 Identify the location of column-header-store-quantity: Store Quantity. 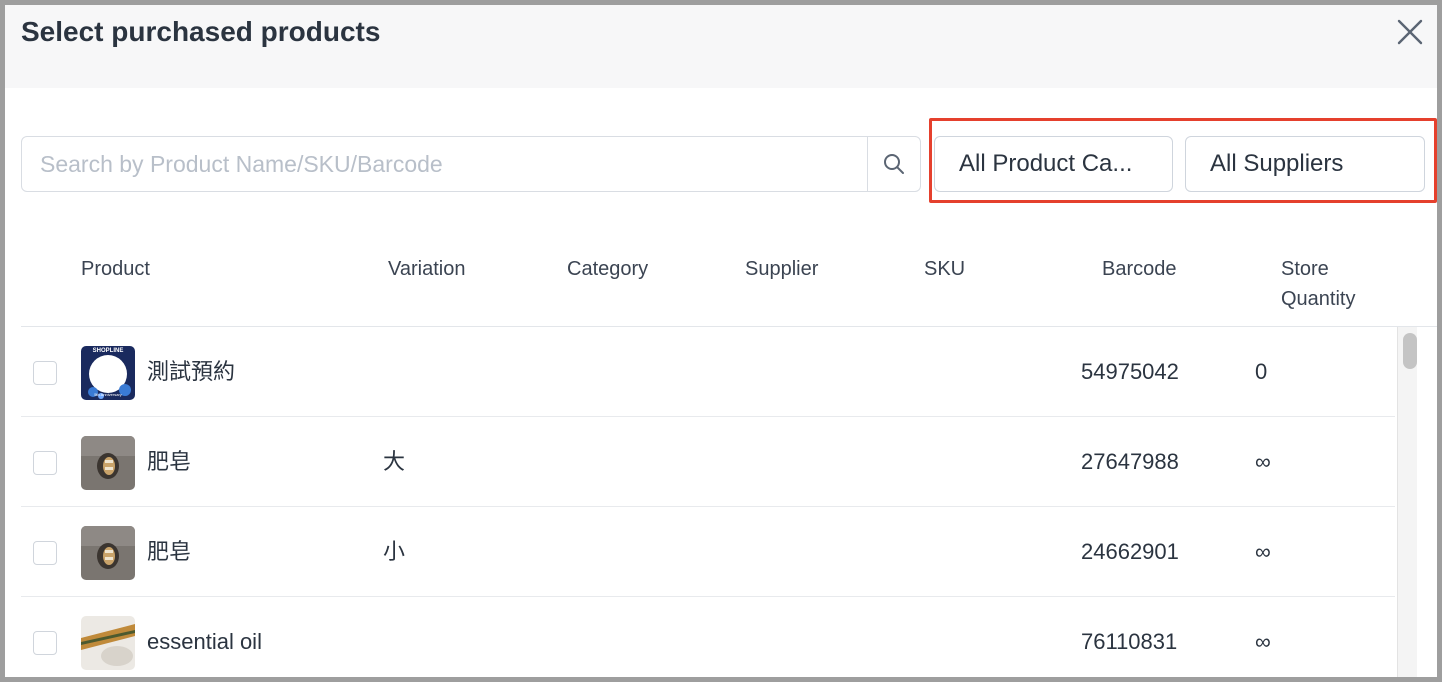
(1318, 284).